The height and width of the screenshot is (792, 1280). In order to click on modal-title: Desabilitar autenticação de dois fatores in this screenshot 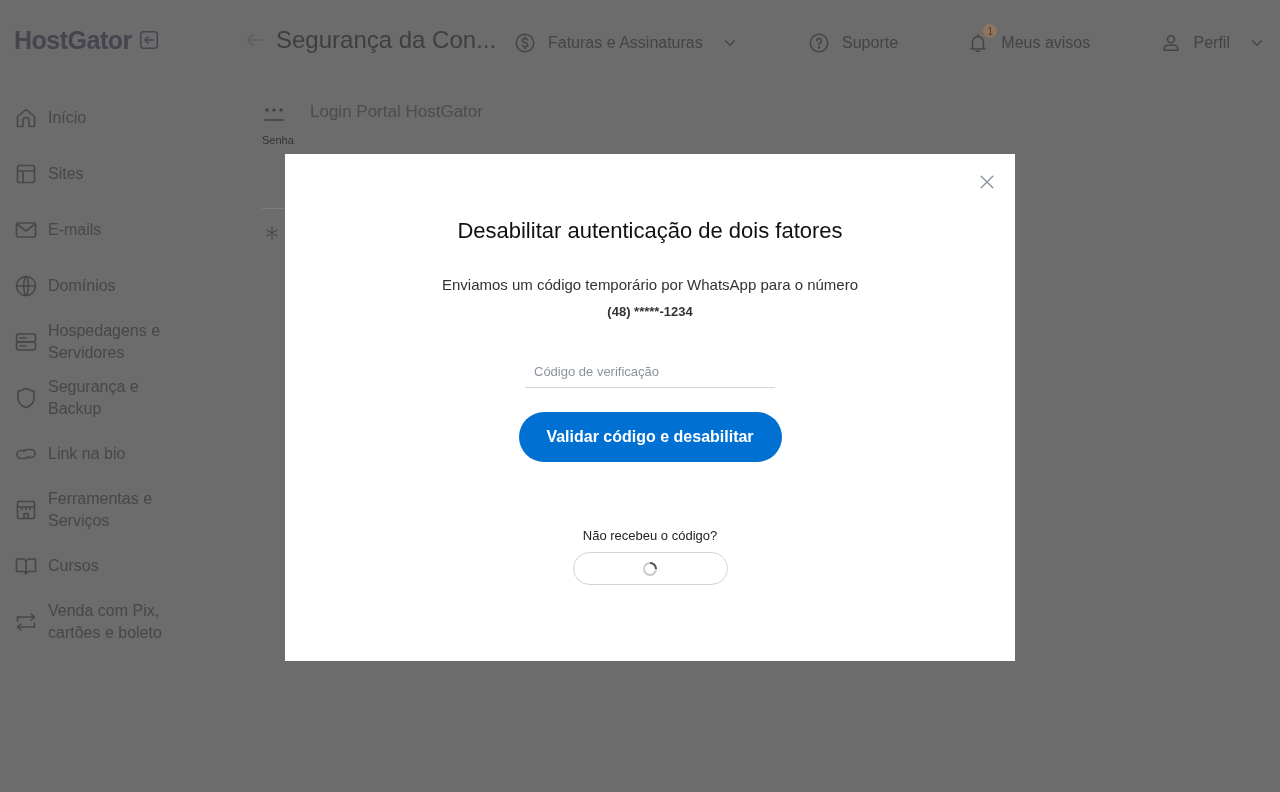, I will do `click(650, 231)`.